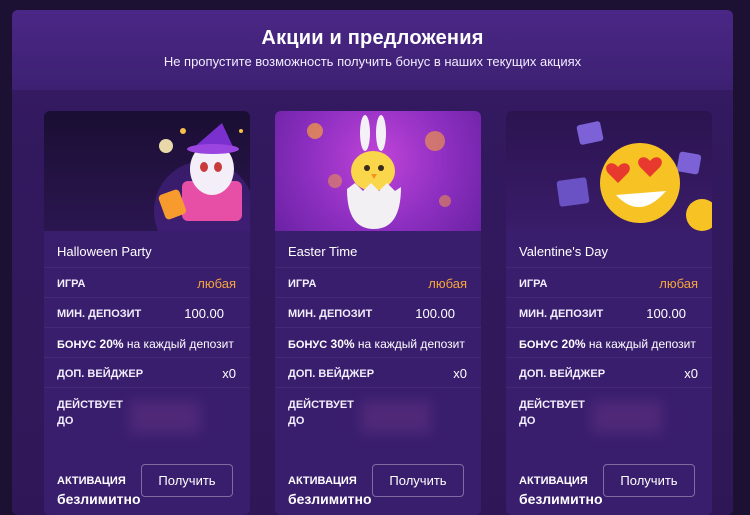 This screenshot has height=515, width=750. Describe the element at coordinates (634, 176) in the screenshot. I see `heart-eyes-emoji-icon` at that location.